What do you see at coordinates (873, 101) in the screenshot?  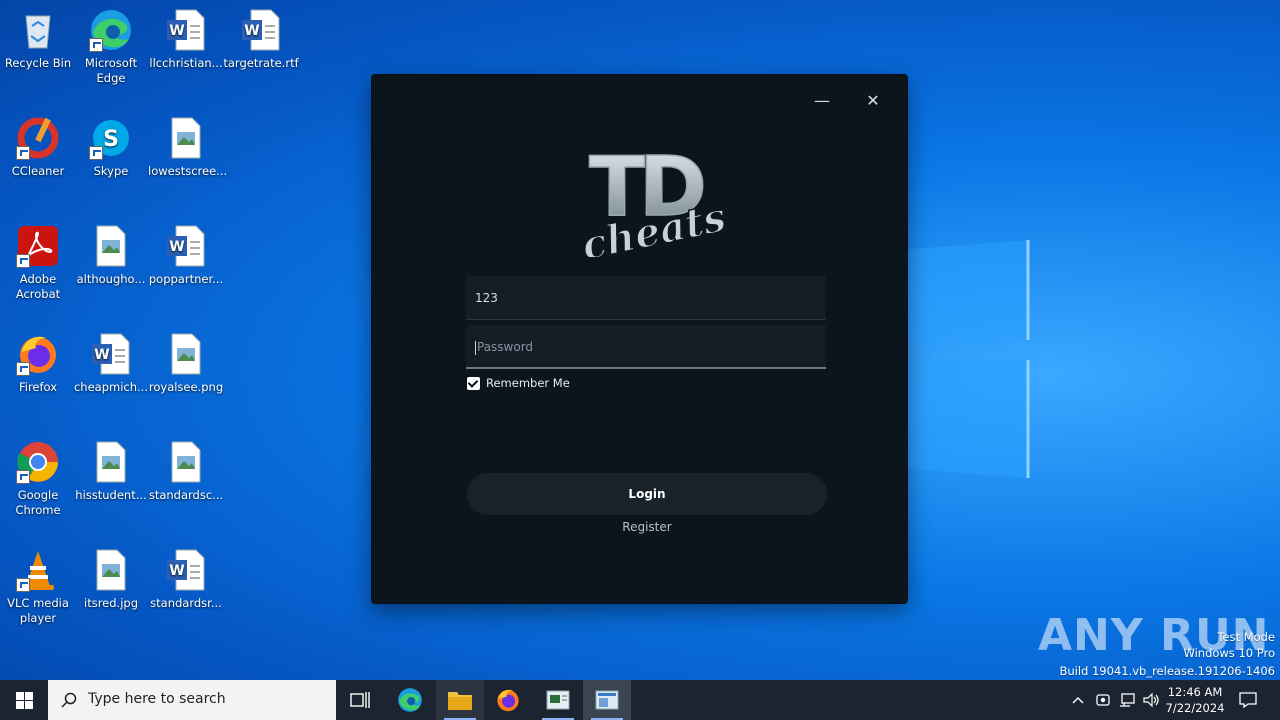 I see `close-button: ✕` at bounding box center [873, 101].